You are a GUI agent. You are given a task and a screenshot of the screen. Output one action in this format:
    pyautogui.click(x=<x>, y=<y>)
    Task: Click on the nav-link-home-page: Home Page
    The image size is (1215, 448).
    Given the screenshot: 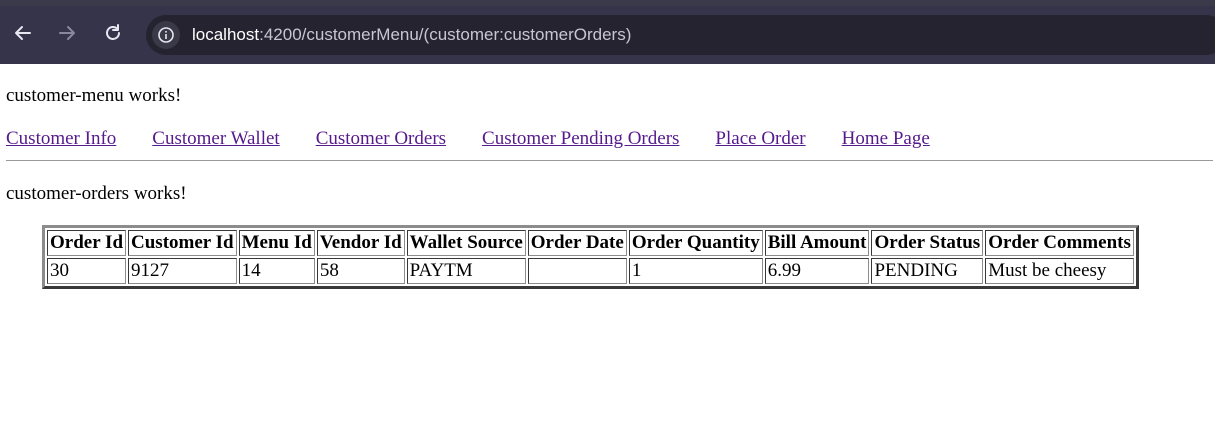 What is the action you would take?
    pyautogui.click(x=886, y=138)
    